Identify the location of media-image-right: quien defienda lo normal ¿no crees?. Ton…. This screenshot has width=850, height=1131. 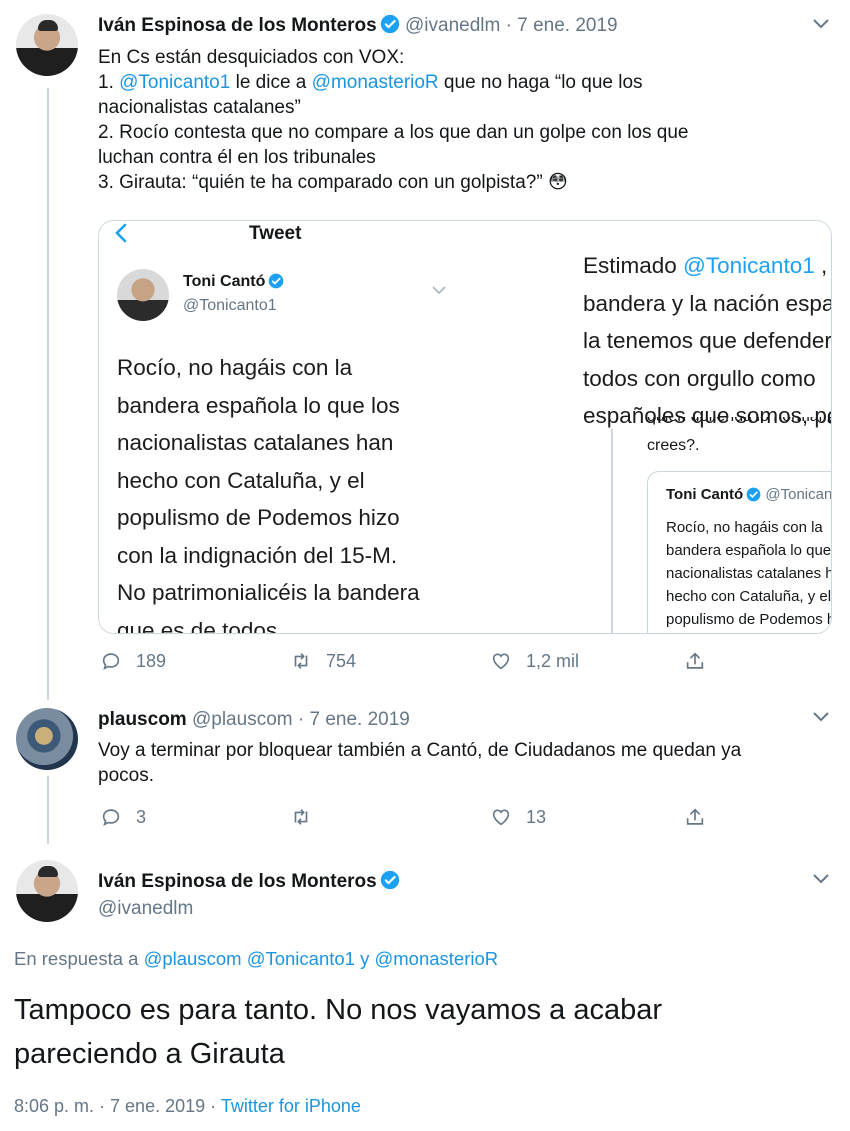
(673, 427).